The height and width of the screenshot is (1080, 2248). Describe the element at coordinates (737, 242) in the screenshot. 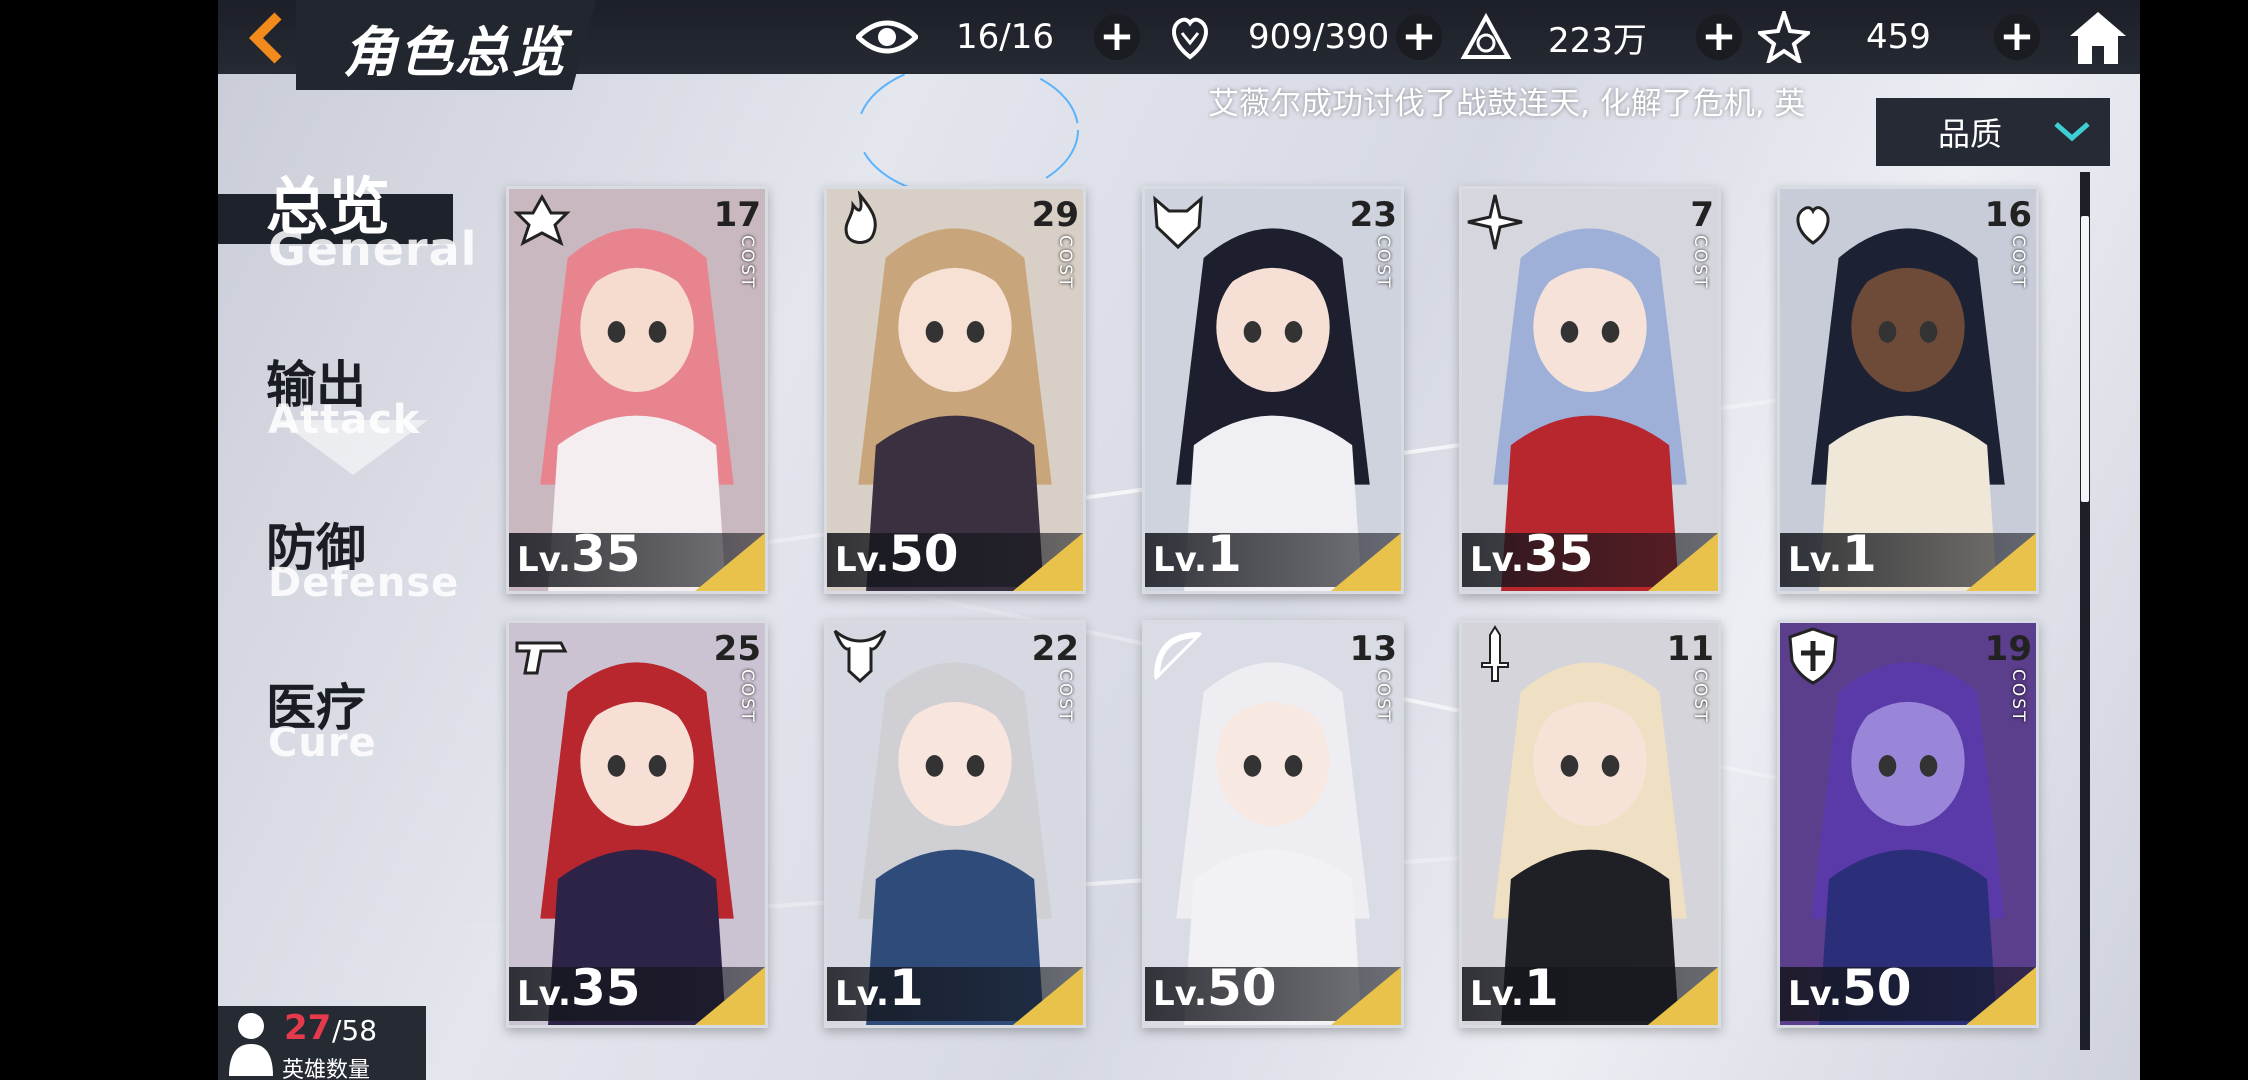

I see `cost-display: 17 COST` at that location.